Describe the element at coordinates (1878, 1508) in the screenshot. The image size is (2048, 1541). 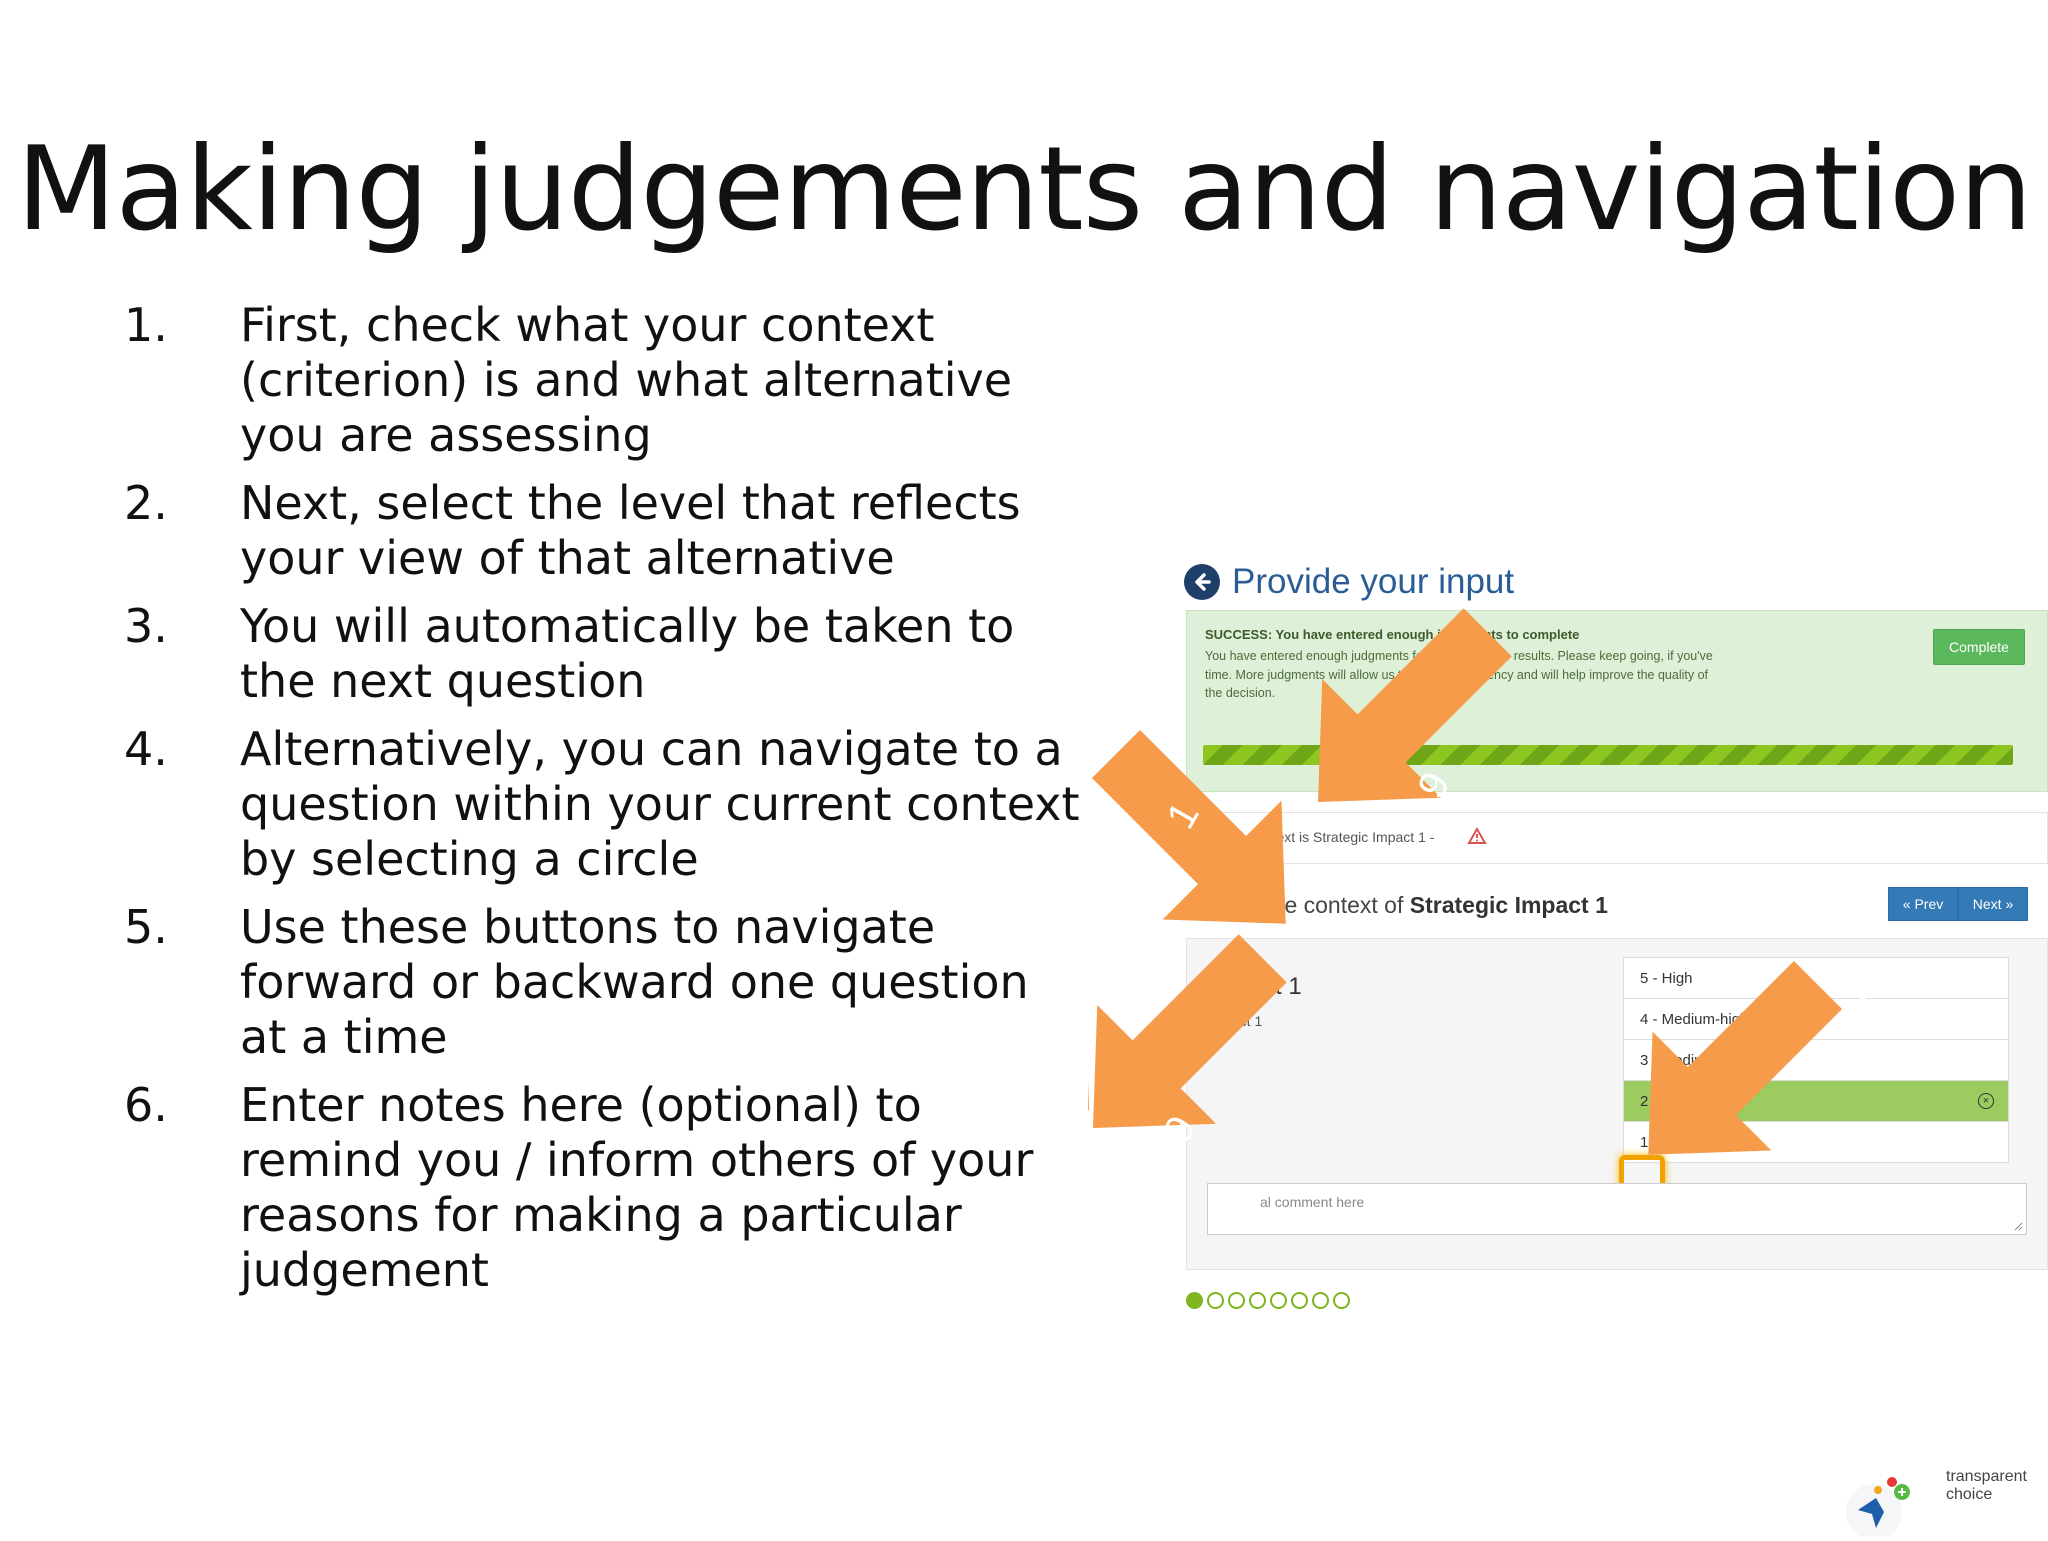
I see `transparent-choice-logo-icon` at that location.